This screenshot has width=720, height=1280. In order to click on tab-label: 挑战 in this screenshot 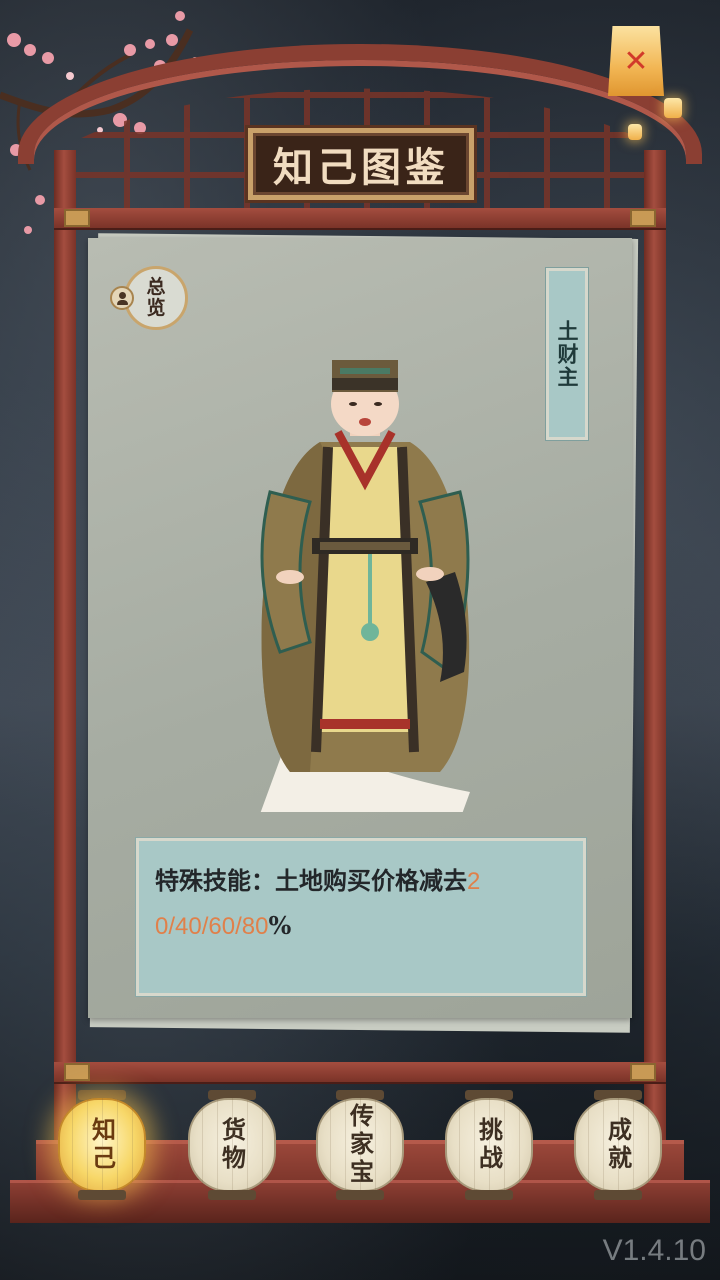, I will do `click(489, 1145)`.